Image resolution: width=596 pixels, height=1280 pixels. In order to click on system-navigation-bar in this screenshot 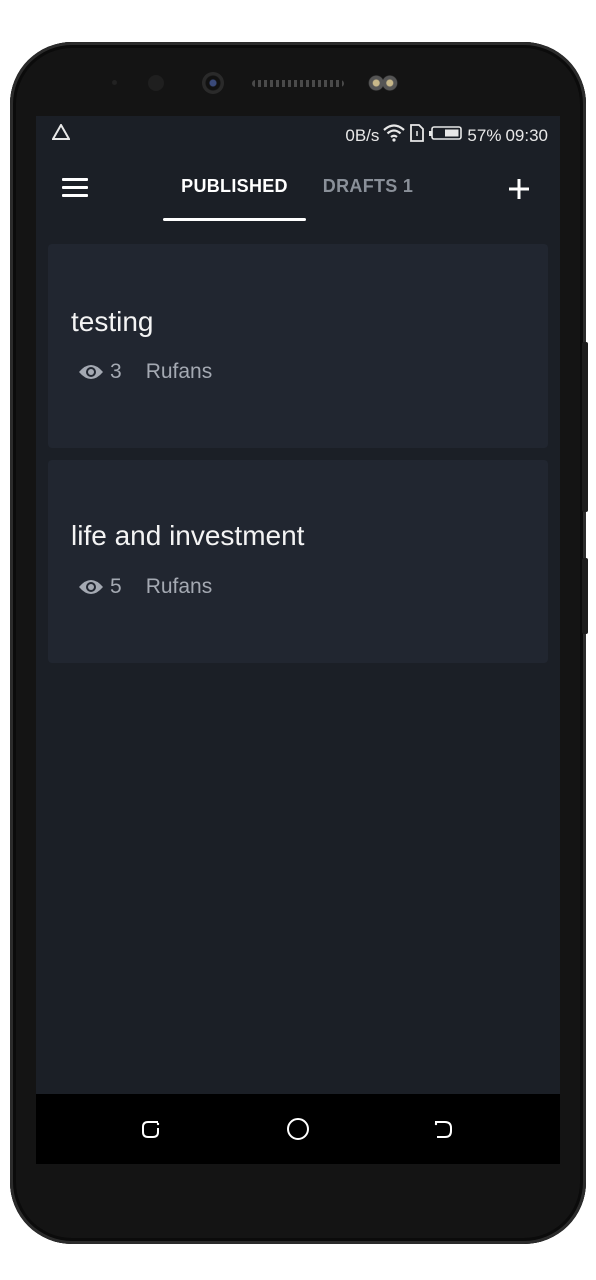, I will do `click(298, 1129)`.